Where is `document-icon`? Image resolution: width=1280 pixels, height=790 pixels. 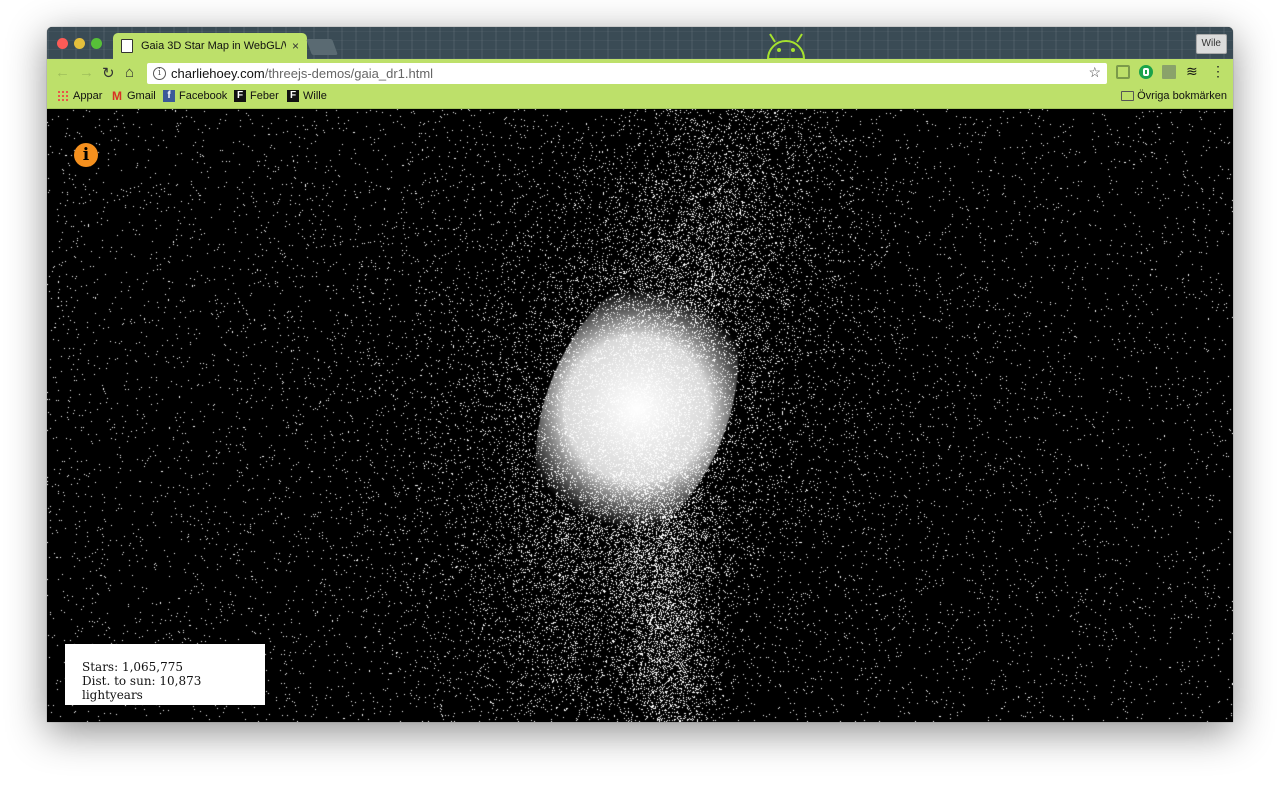
document-icon is located at coordinates (127, 46).